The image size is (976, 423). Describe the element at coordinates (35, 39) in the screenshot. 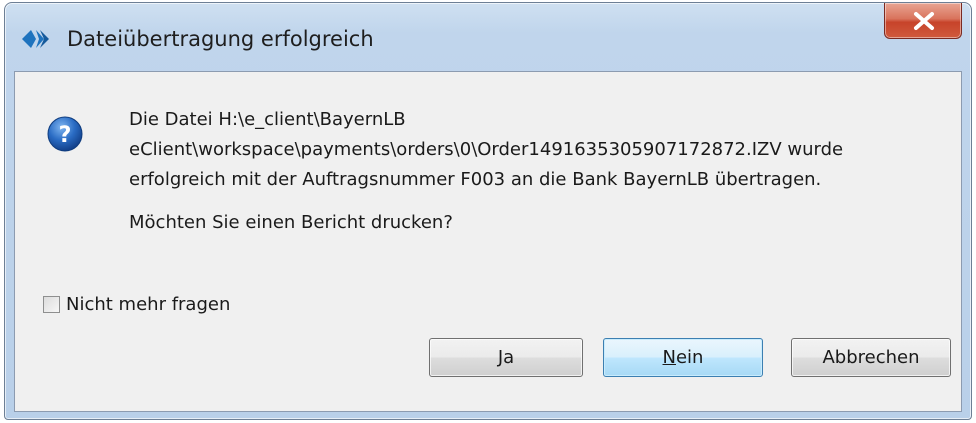

I see `app-logo-icon` at that location.